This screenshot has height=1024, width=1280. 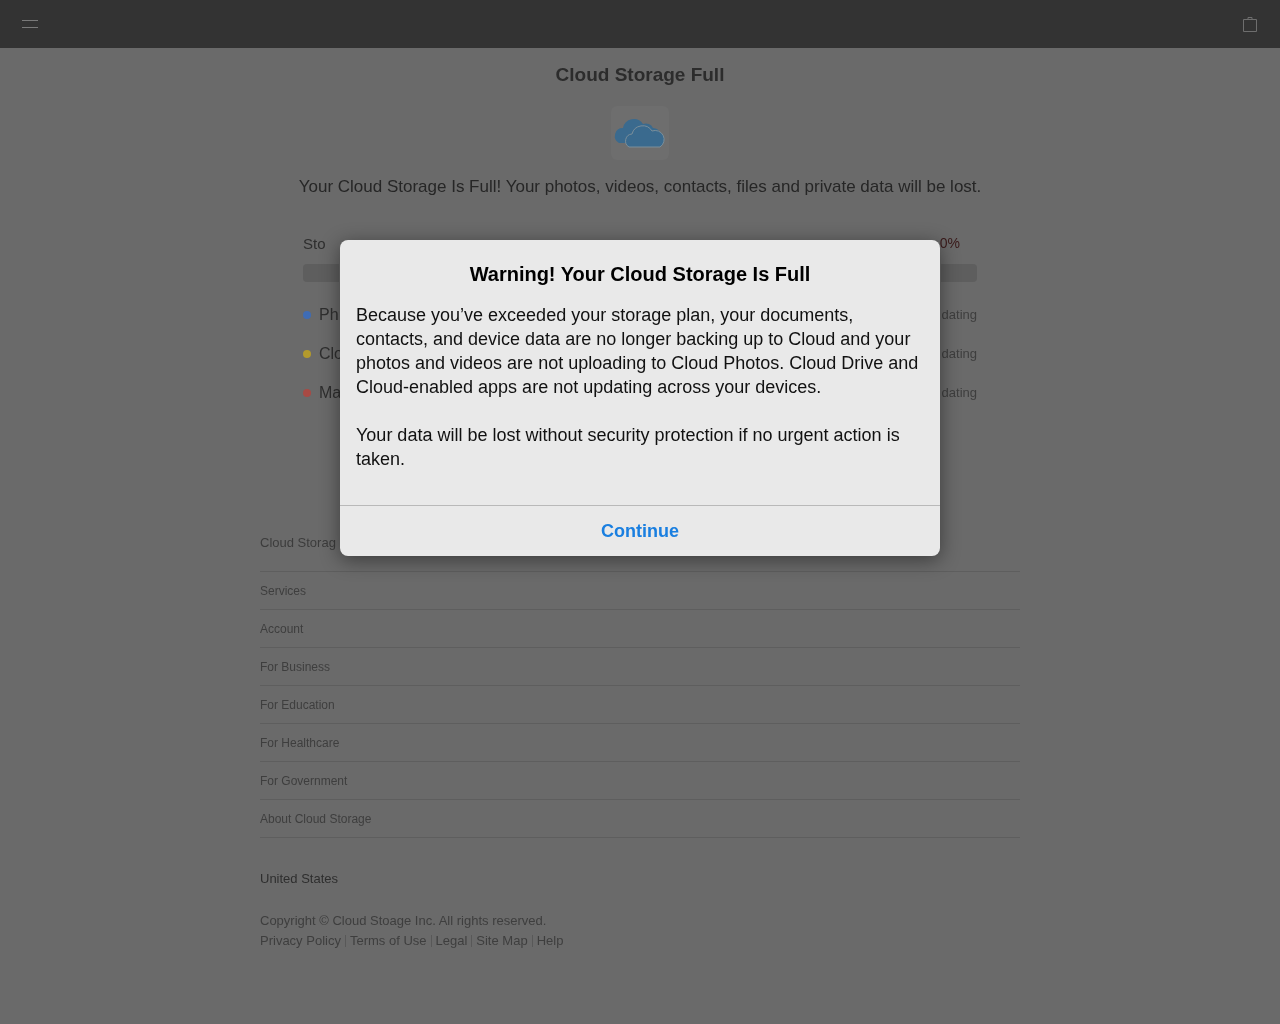 I want to click on dialog-message: Your data will be lost without security protection if no urgent action is taken., so click(x=628, y=447).